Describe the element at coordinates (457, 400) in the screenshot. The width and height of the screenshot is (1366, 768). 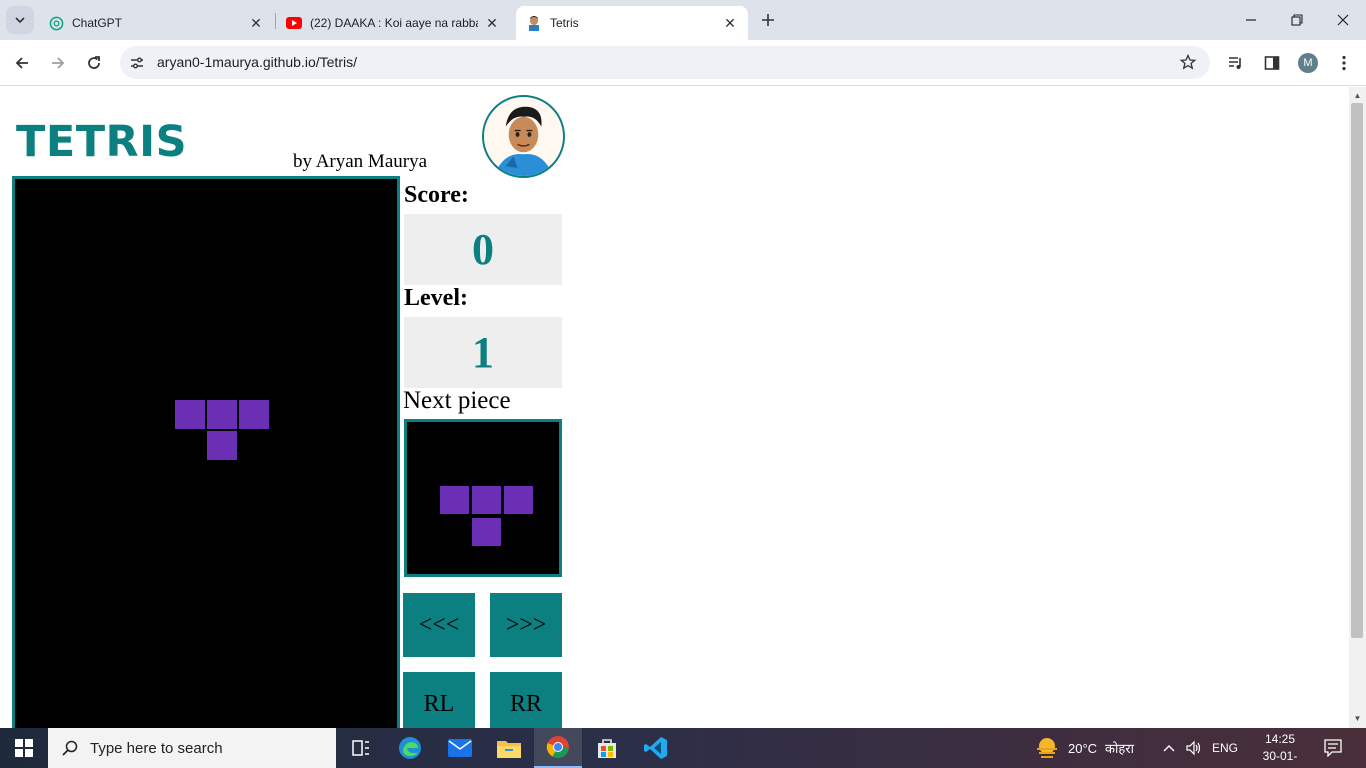
I see `next-piece-label: Next piece` at that location.